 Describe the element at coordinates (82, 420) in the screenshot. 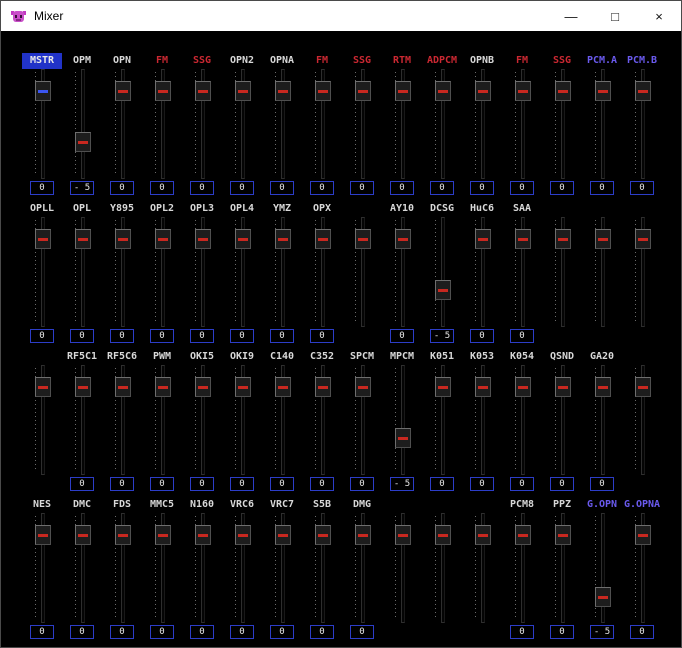

I see `volume-slider-rf5c1` at that location.